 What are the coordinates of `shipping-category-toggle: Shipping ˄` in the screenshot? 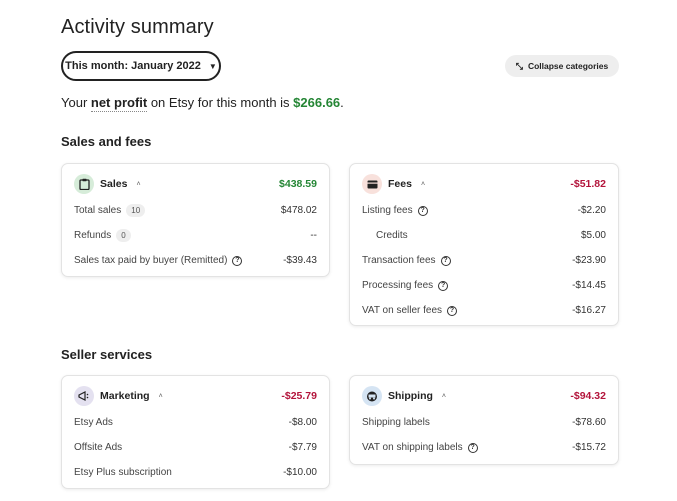 It's located at (404, 396).